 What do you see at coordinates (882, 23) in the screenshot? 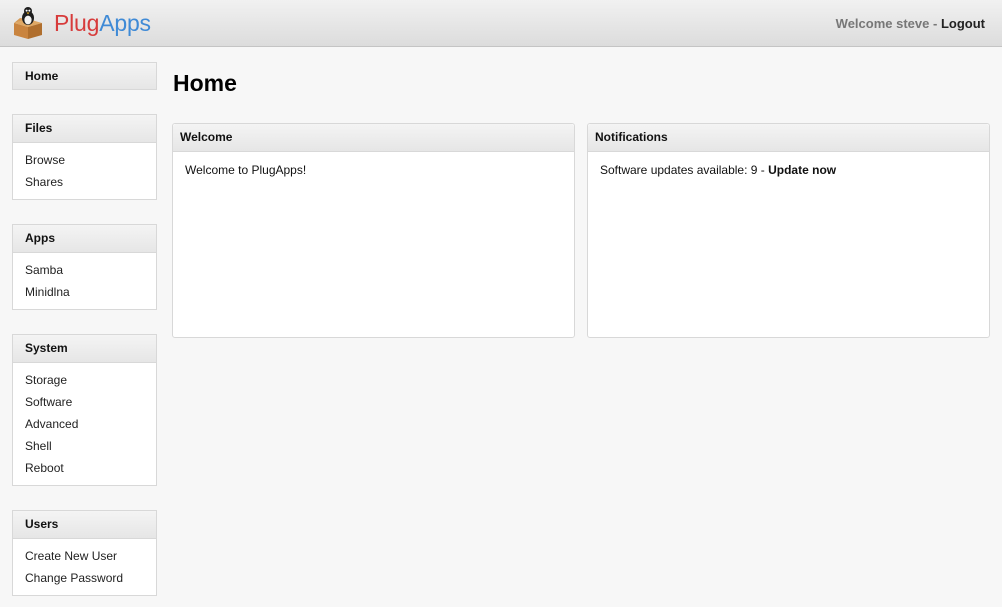
I see `welcome-user-text: Welcome steve` at bounding box center [882, 23].